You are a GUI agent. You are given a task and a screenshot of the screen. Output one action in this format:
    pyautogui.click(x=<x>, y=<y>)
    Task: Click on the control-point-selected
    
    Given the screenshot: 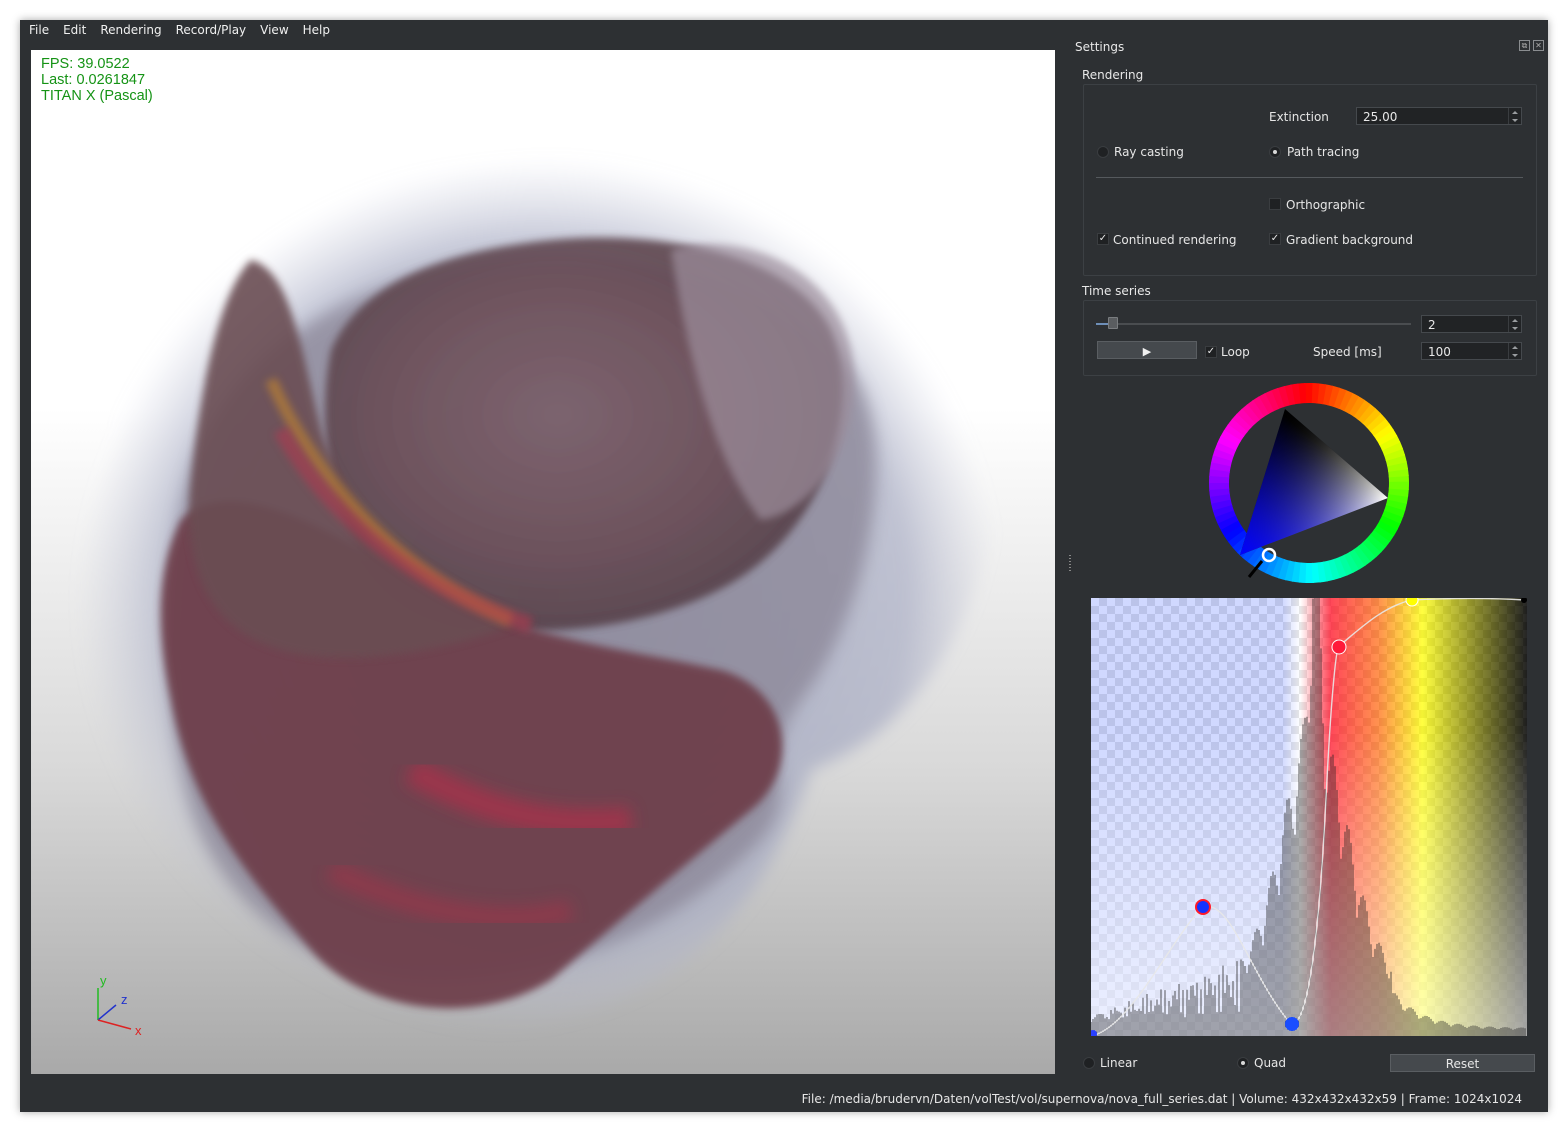 What is the action you would take?
    pyautogui.click(x=1203, y=907)
    